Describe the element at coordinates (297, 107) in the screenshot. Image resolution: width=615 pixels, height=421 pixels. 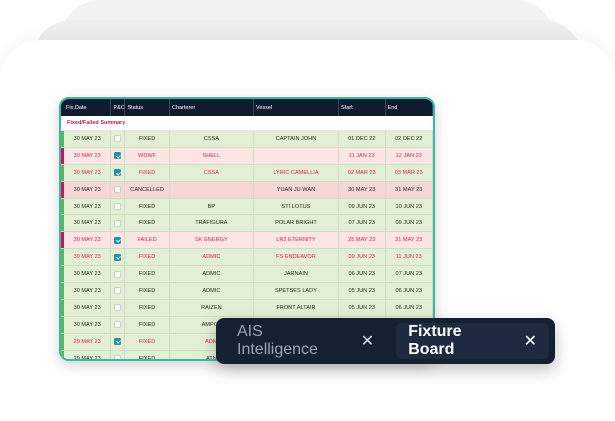
I see `column-header-vessel: Vessel` at that location.